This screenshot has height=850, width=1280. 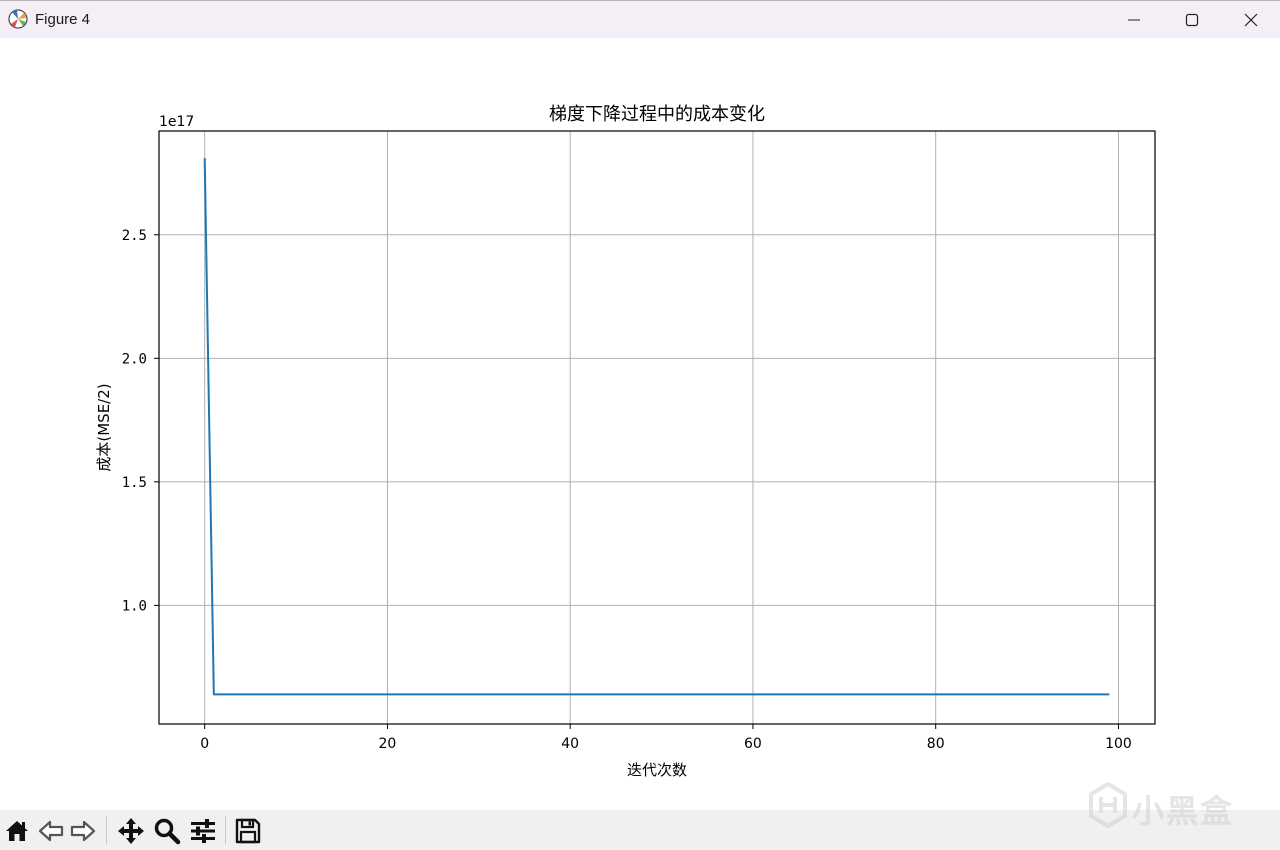 I want to click on zoom-button, so click(x=167, y=831).